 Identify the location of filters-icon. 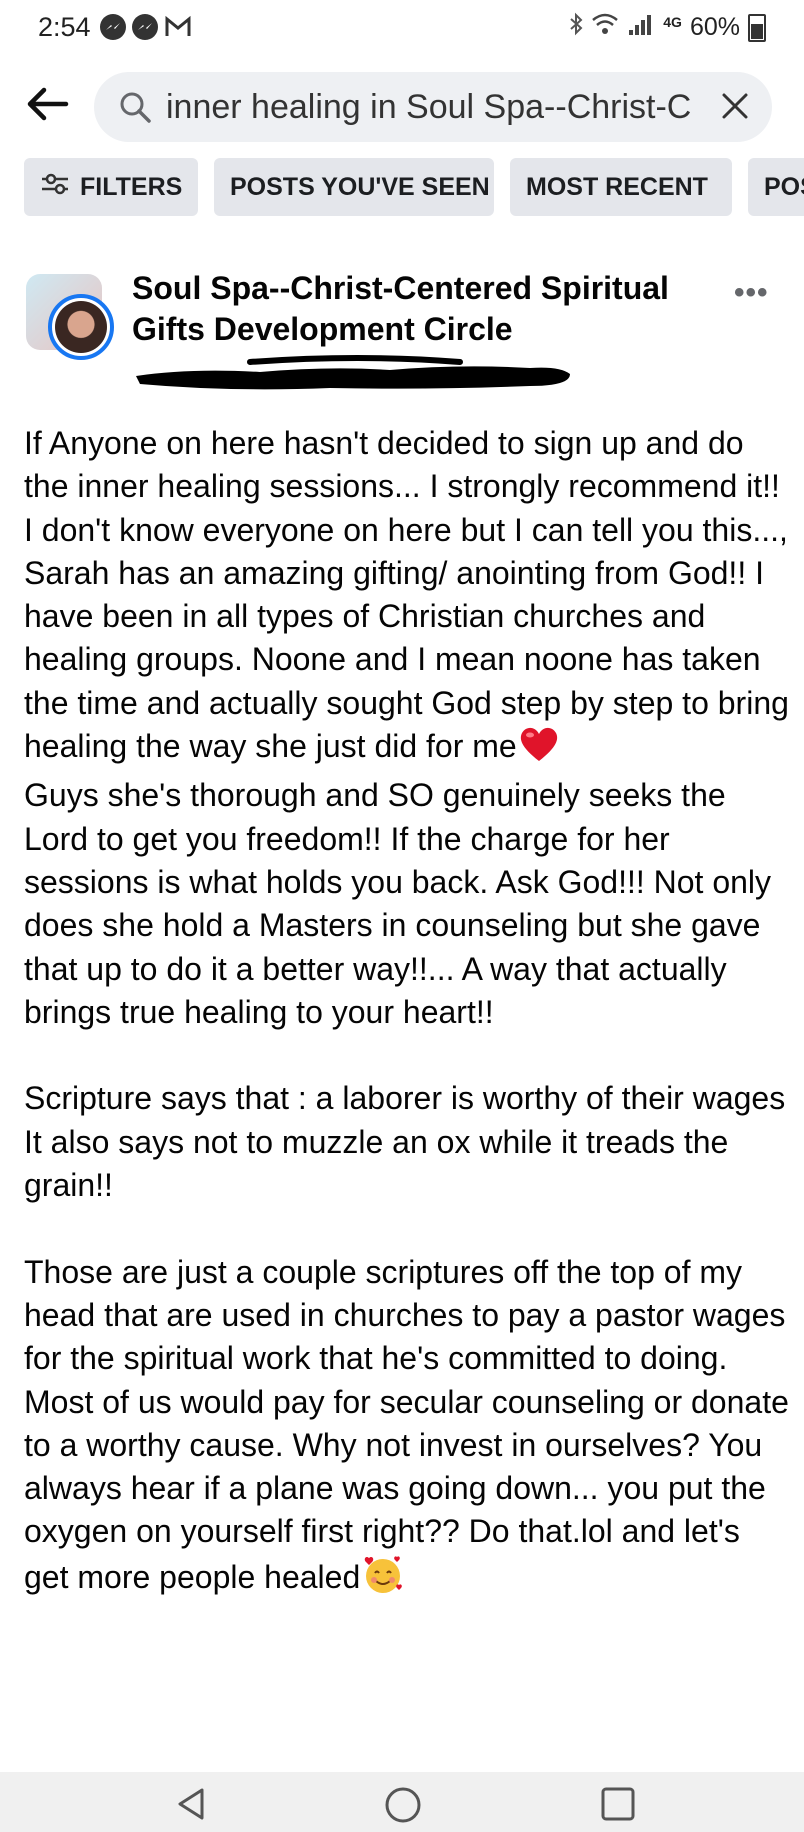
(55, 187).